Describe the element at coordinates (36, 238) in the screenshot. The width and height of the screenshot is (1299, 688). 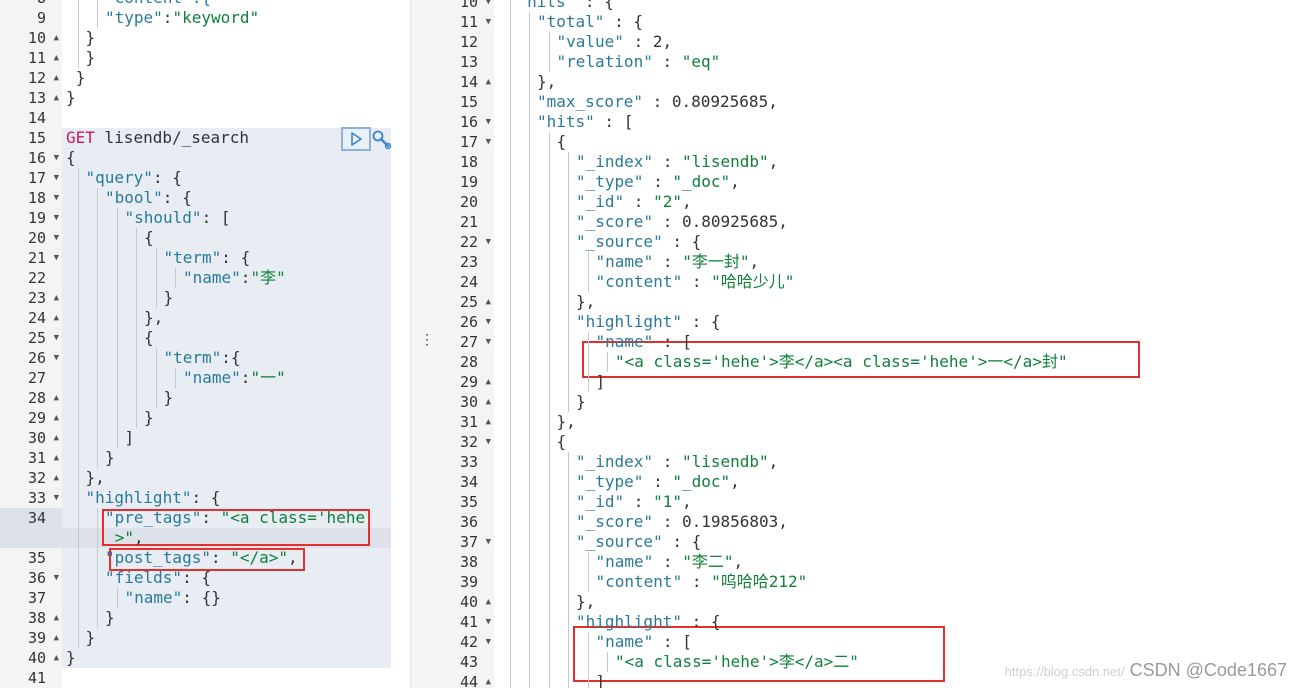
I see `line-number: 20` at that location.